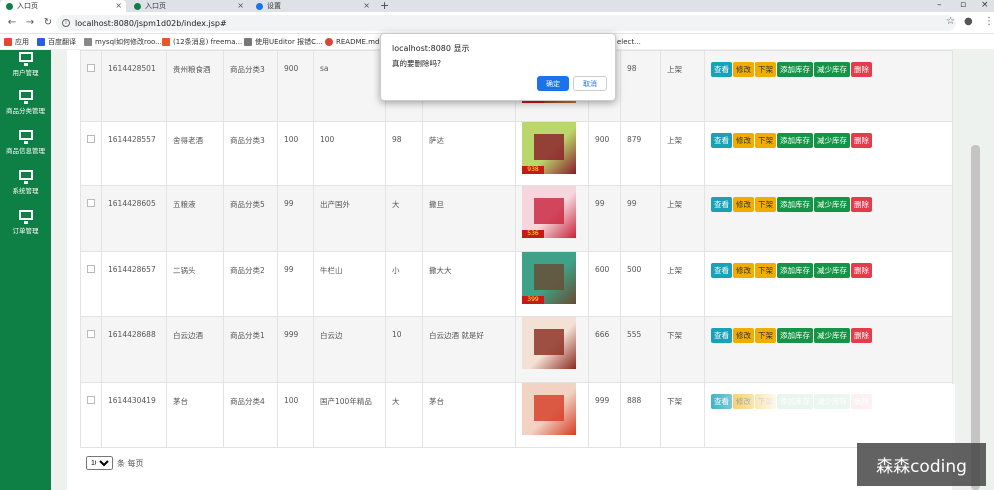 The width and height of the screenshot is (994, 490). I want to click on star-icon: ☆, so click(950, 21).